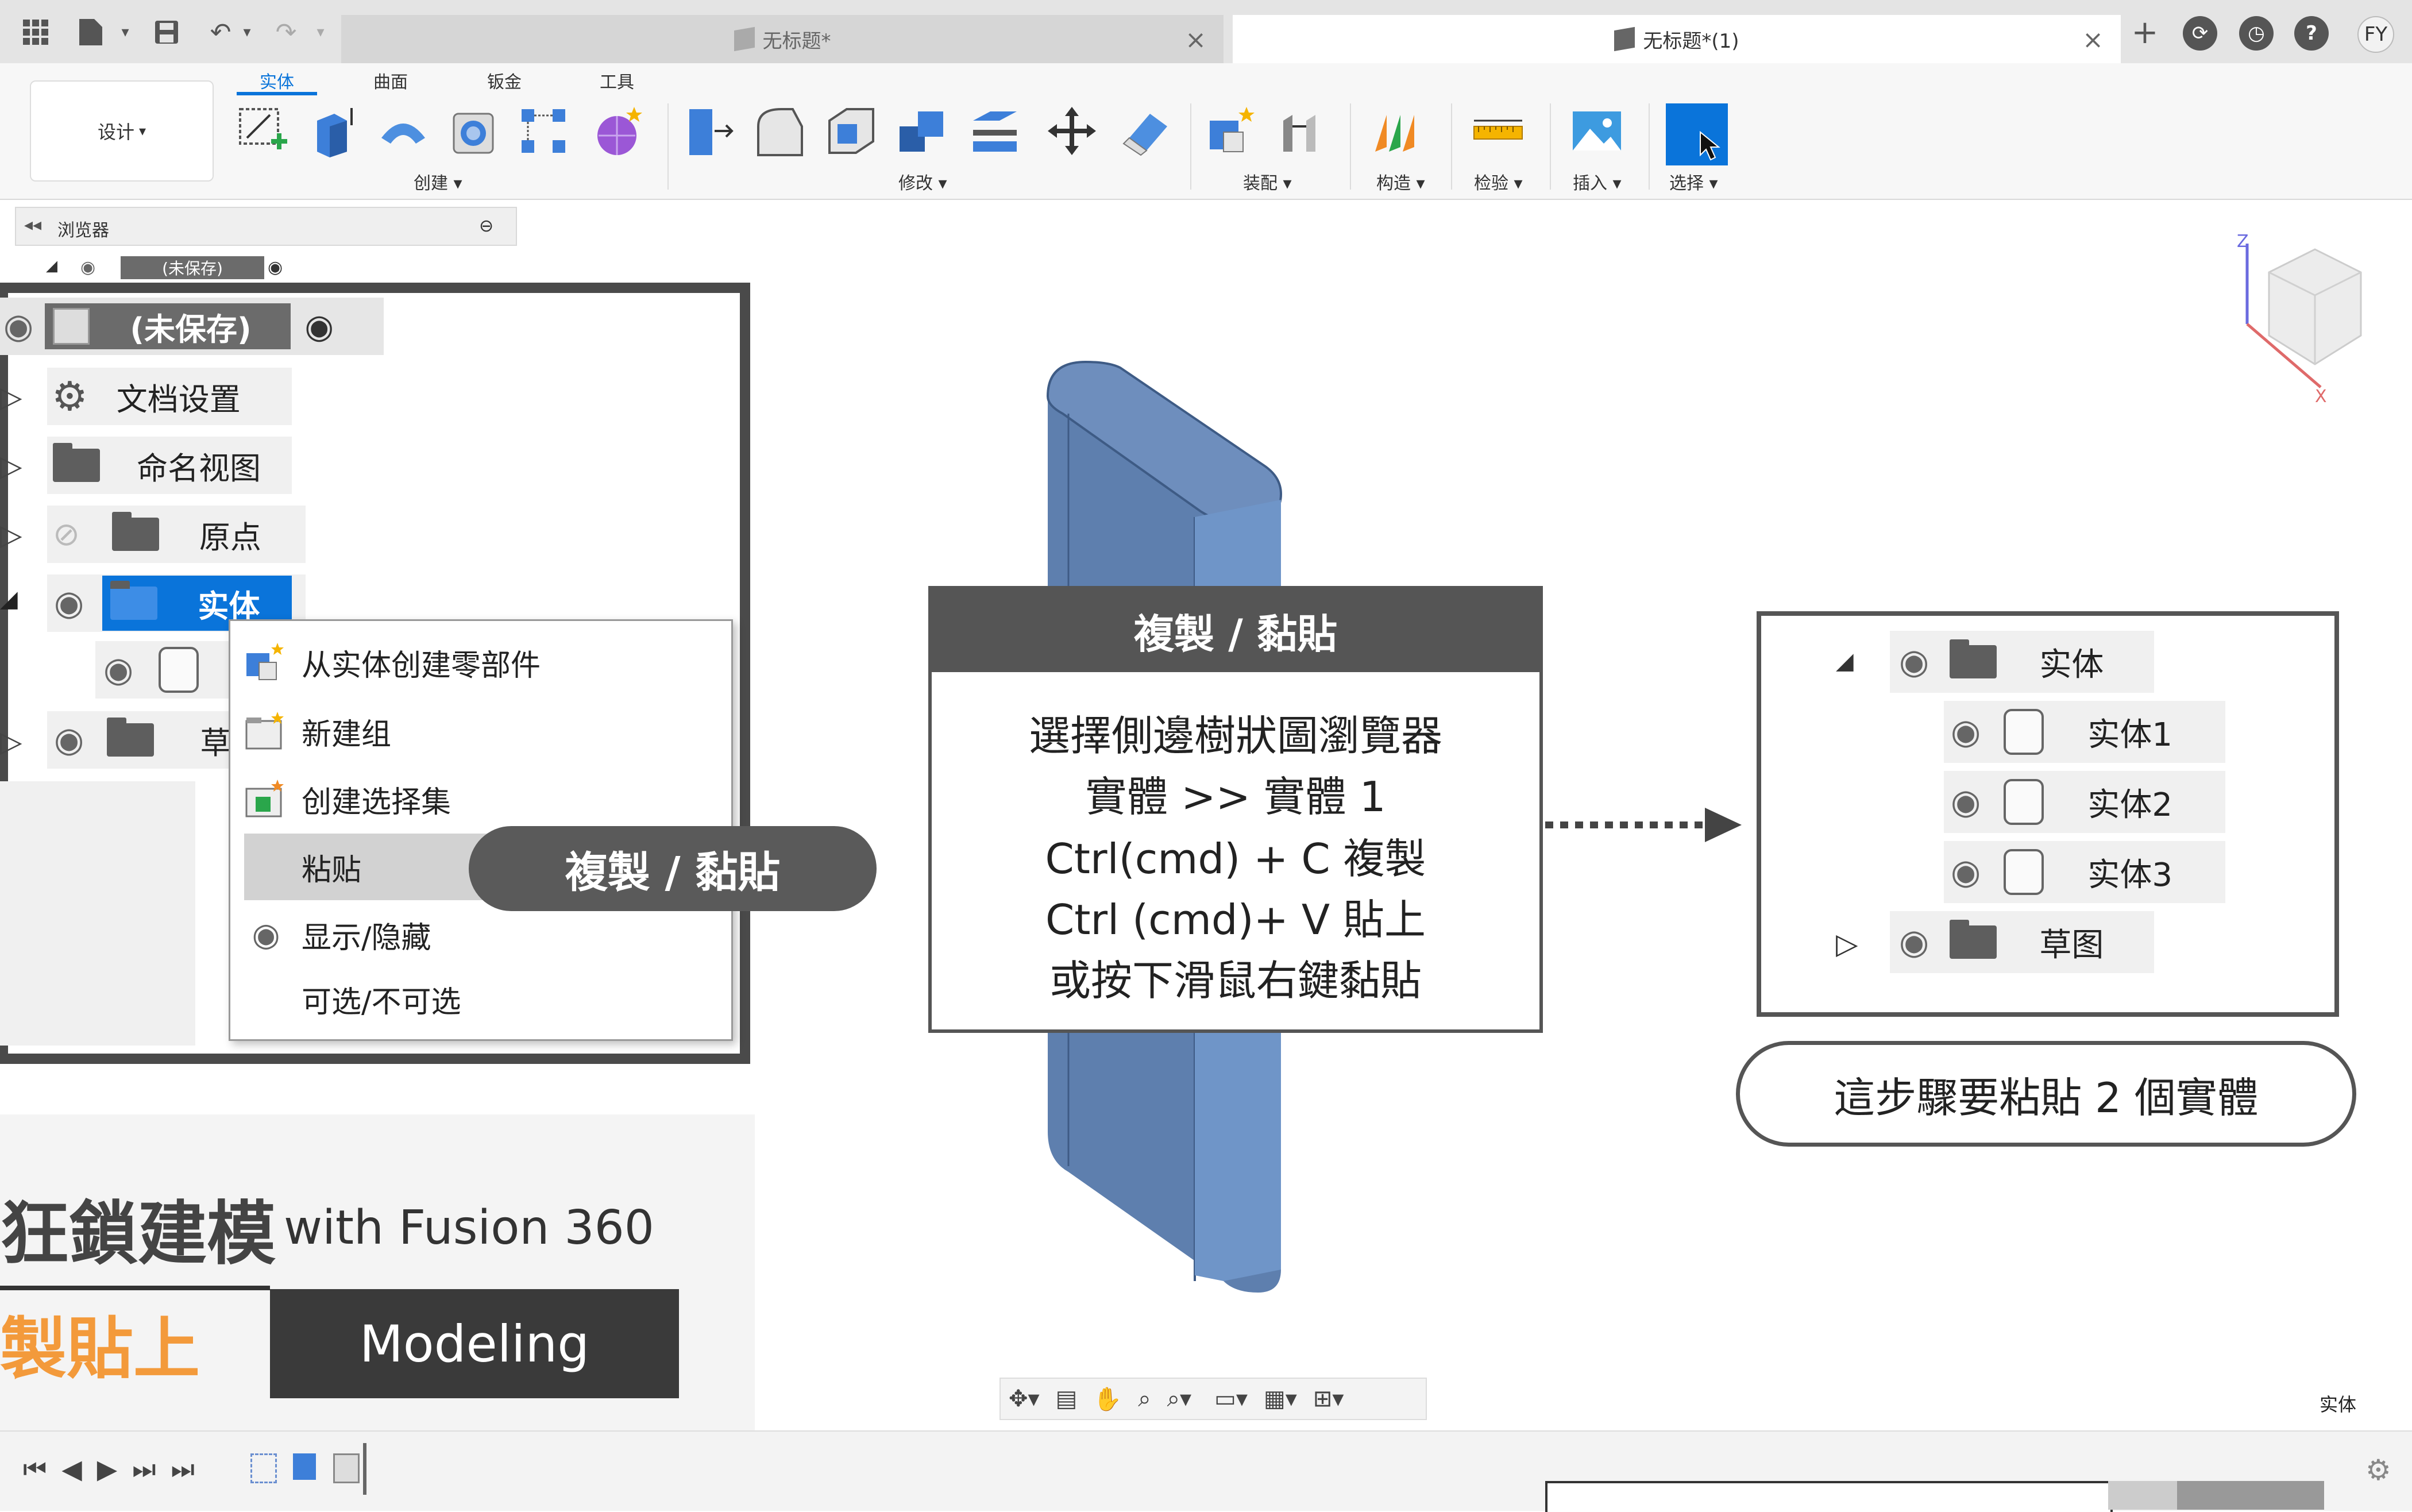 The image size is (2412, 1512). I want to click on extrude-icon, so click(334, 131).